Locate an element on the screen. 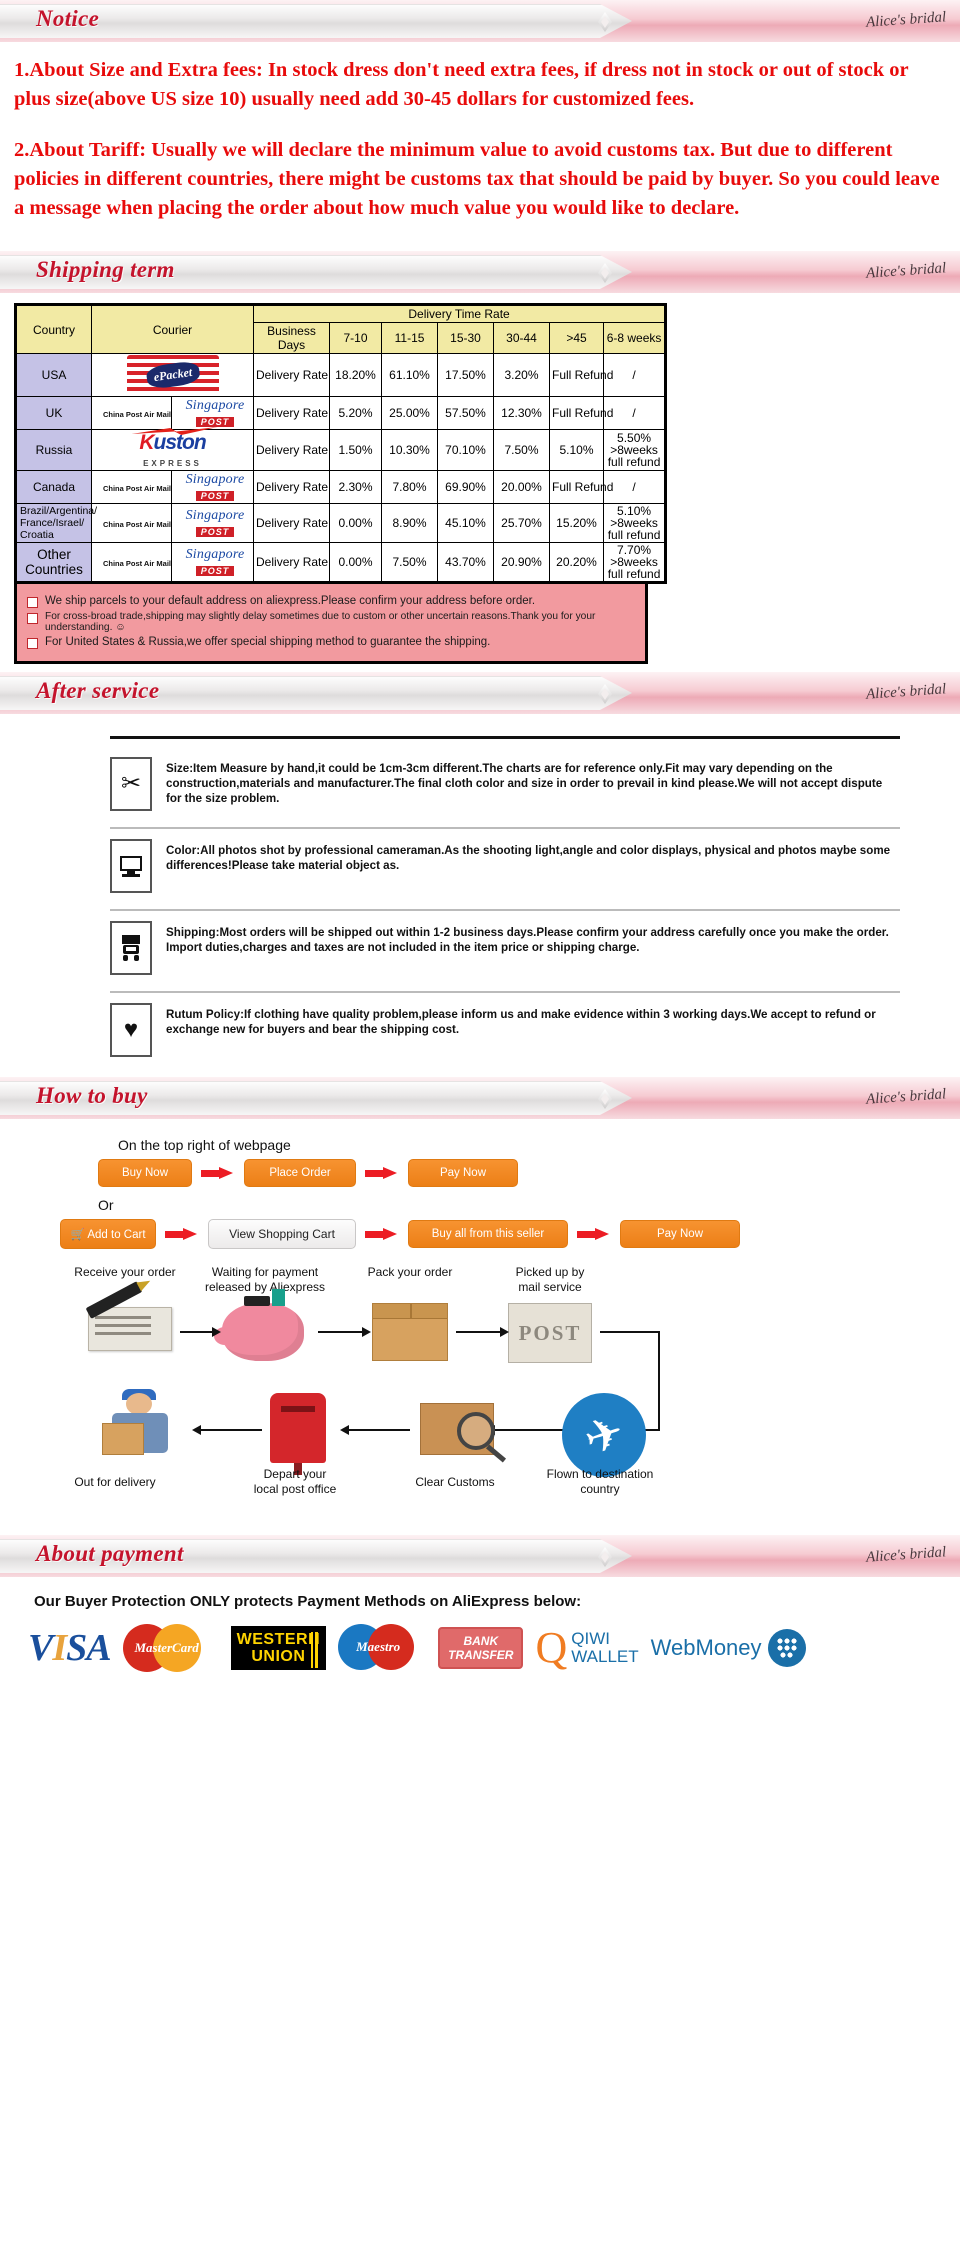 This screenshot has width=960, height=2253. place-order-button: Place Order is located at coordinates (300, 1173).